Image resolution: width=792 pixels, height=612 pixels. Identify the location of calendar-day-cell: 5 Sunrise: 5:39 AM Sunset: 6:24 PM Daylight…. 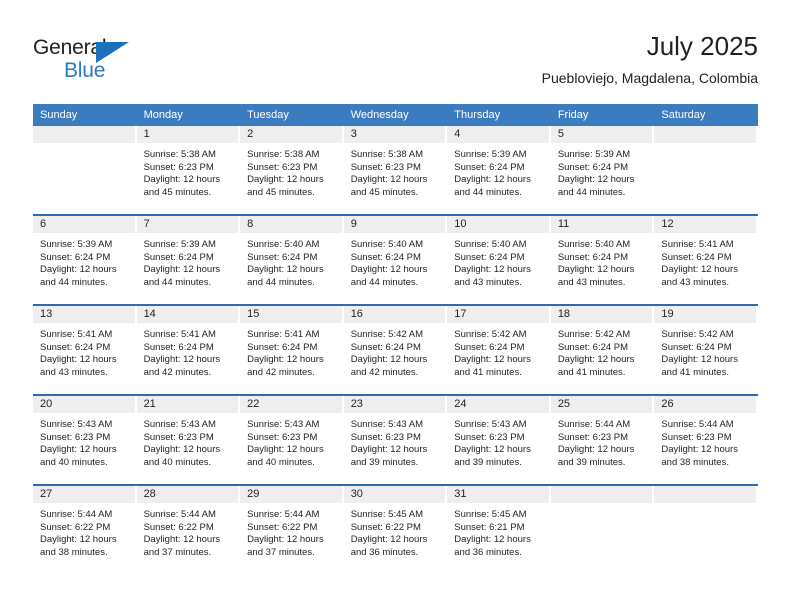
(602, 171).